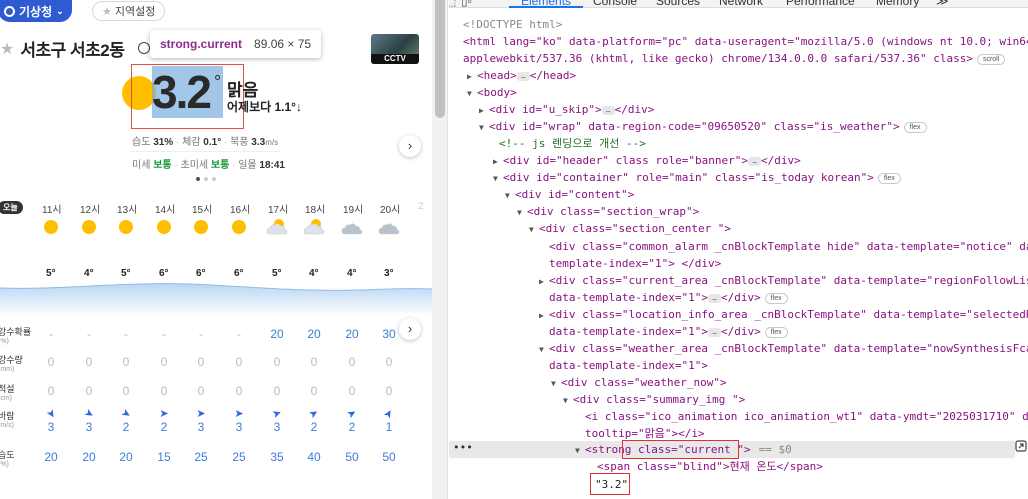 The width and height of the screenshot is (1028, 499). What do you see at coordinates (635, 228) in the screenshot?
I see `dom-section-center-text: <div class="section_center ">` at bounding box center [635, 228].